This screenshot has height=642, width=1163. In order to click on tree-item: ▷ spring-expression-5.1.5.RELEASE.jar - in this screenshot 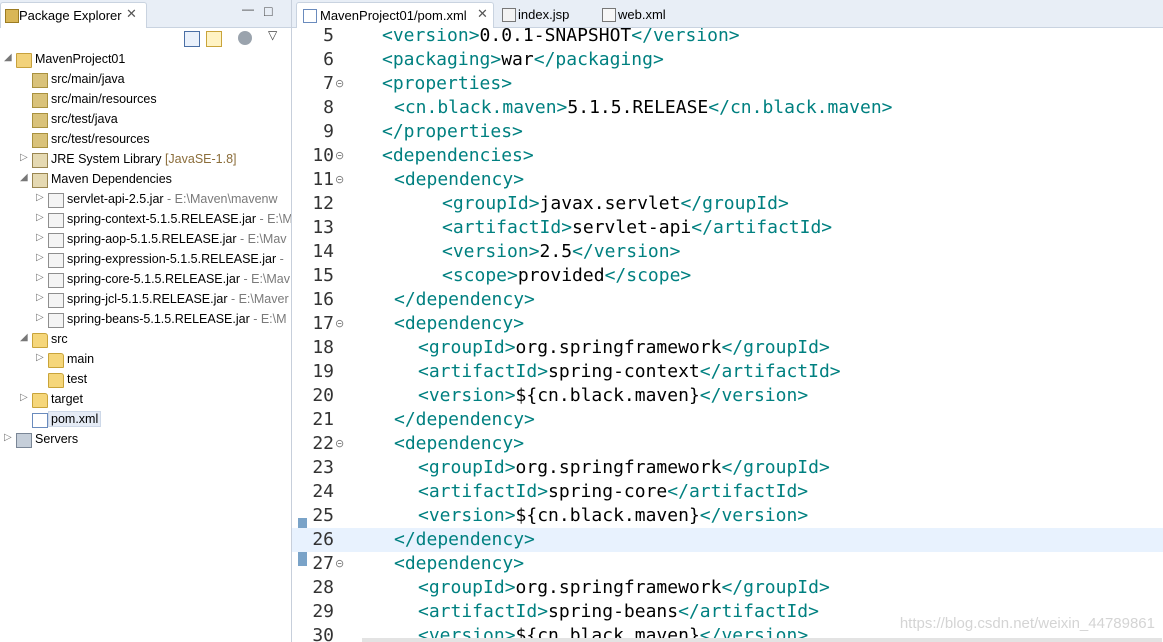, I will do `click(145, 260)`.